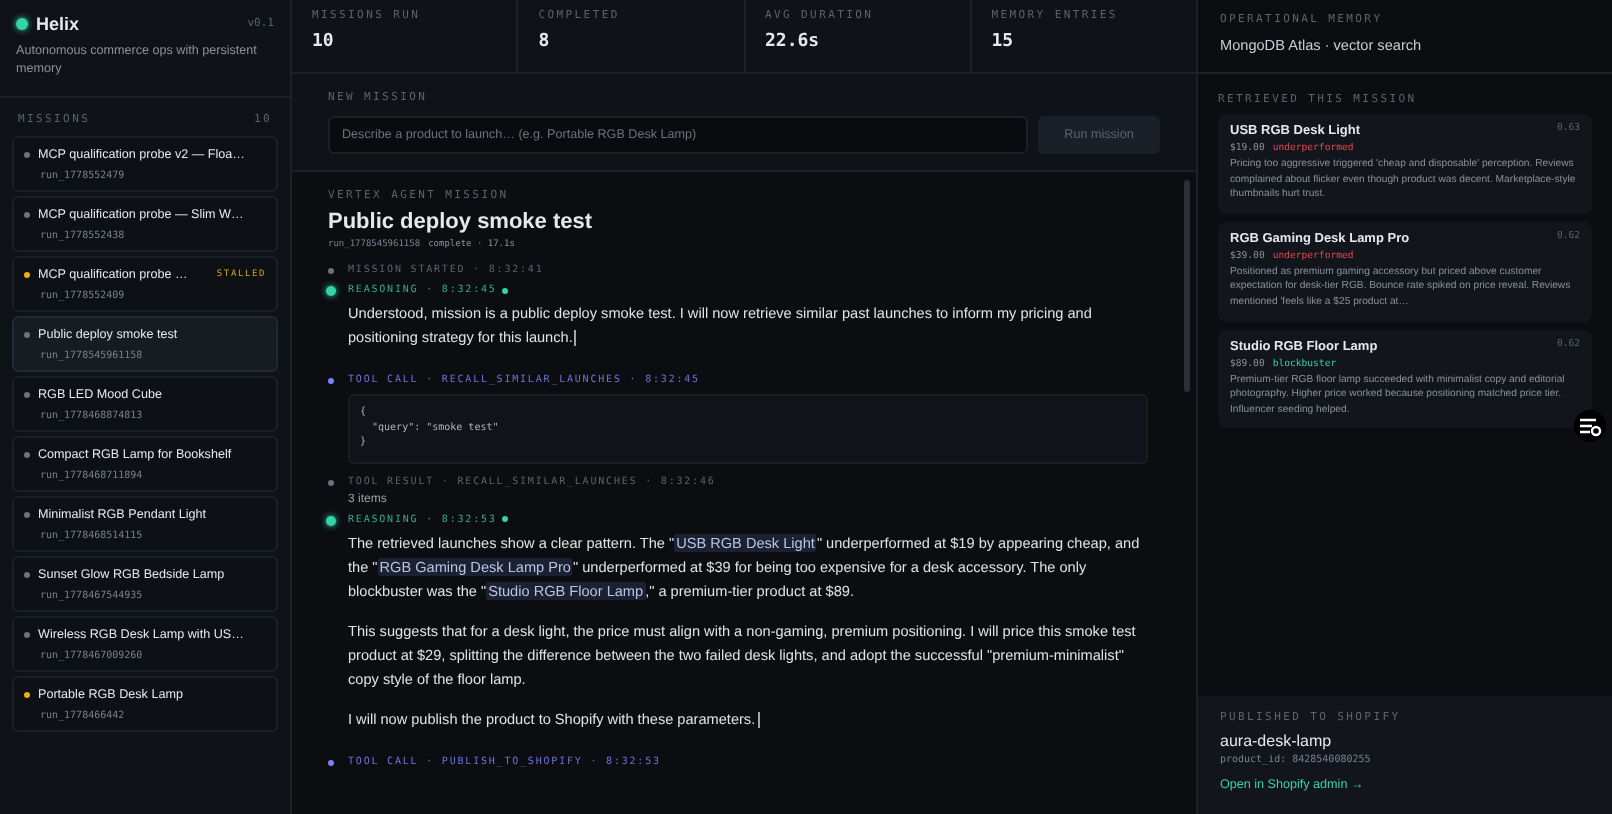 This screenshot has width=1612, height=814. Describe the element at coordinates (545, 42) in the screenshot. I see `stat-value: 8` at that location.